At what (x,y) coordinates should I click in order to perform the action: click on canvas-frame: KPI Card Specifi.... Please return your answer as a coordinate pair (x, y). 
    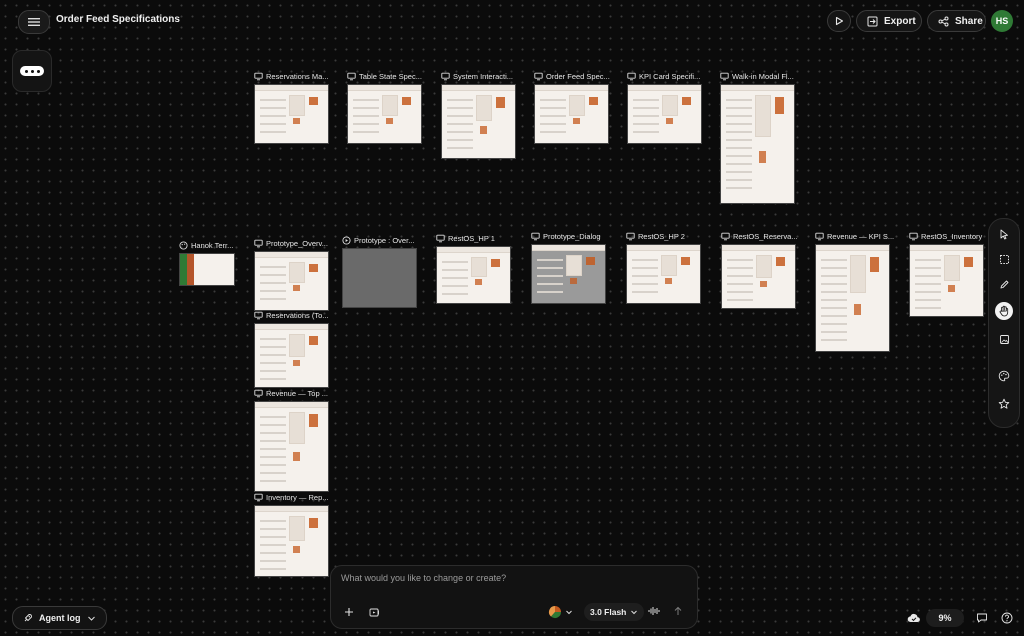
    Looking at the image, I should click on (664, 108).